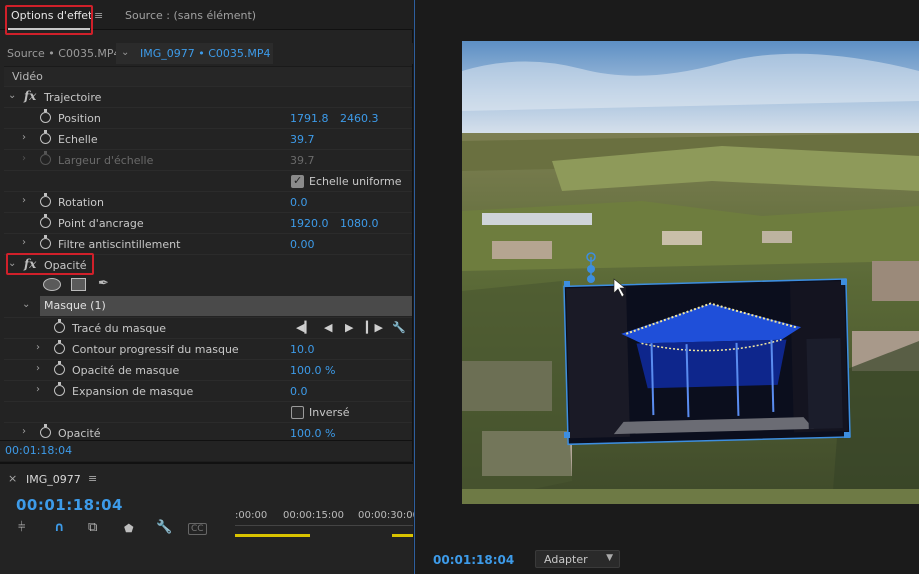 The width and height of the screenshot is (919, 574). Describe the element at coordinates (208, 159) in the screenshot. I see `property-row-scale-width: › Largeur d'échelle 39.7` at that location.